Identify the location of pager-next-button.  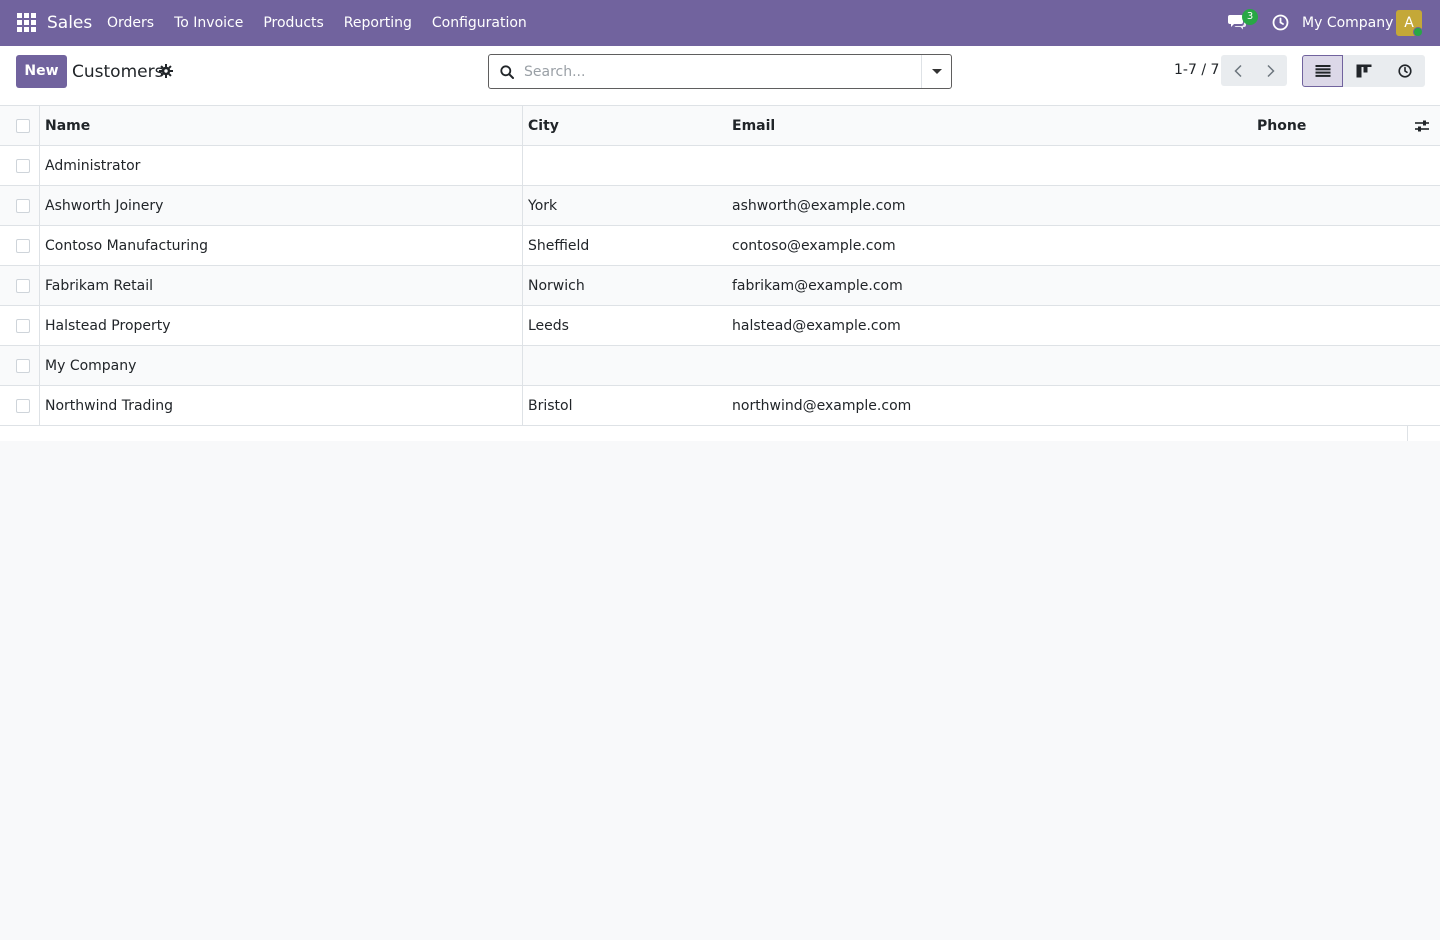
(1270, 70).